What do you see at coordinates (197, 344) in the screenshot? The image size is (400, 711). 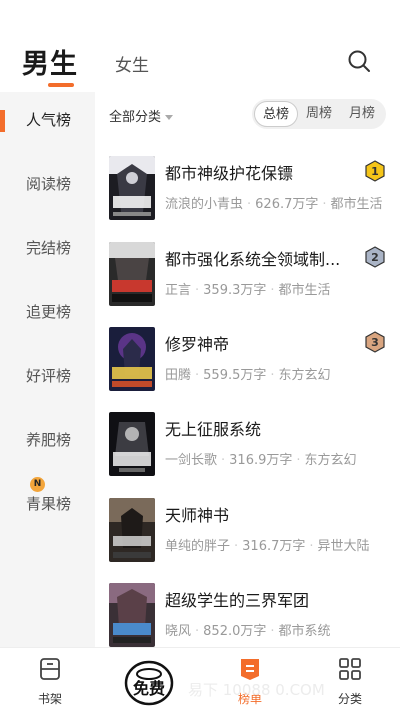 I see `book-title: 修罗神帝` at bounding box center [197, 344].